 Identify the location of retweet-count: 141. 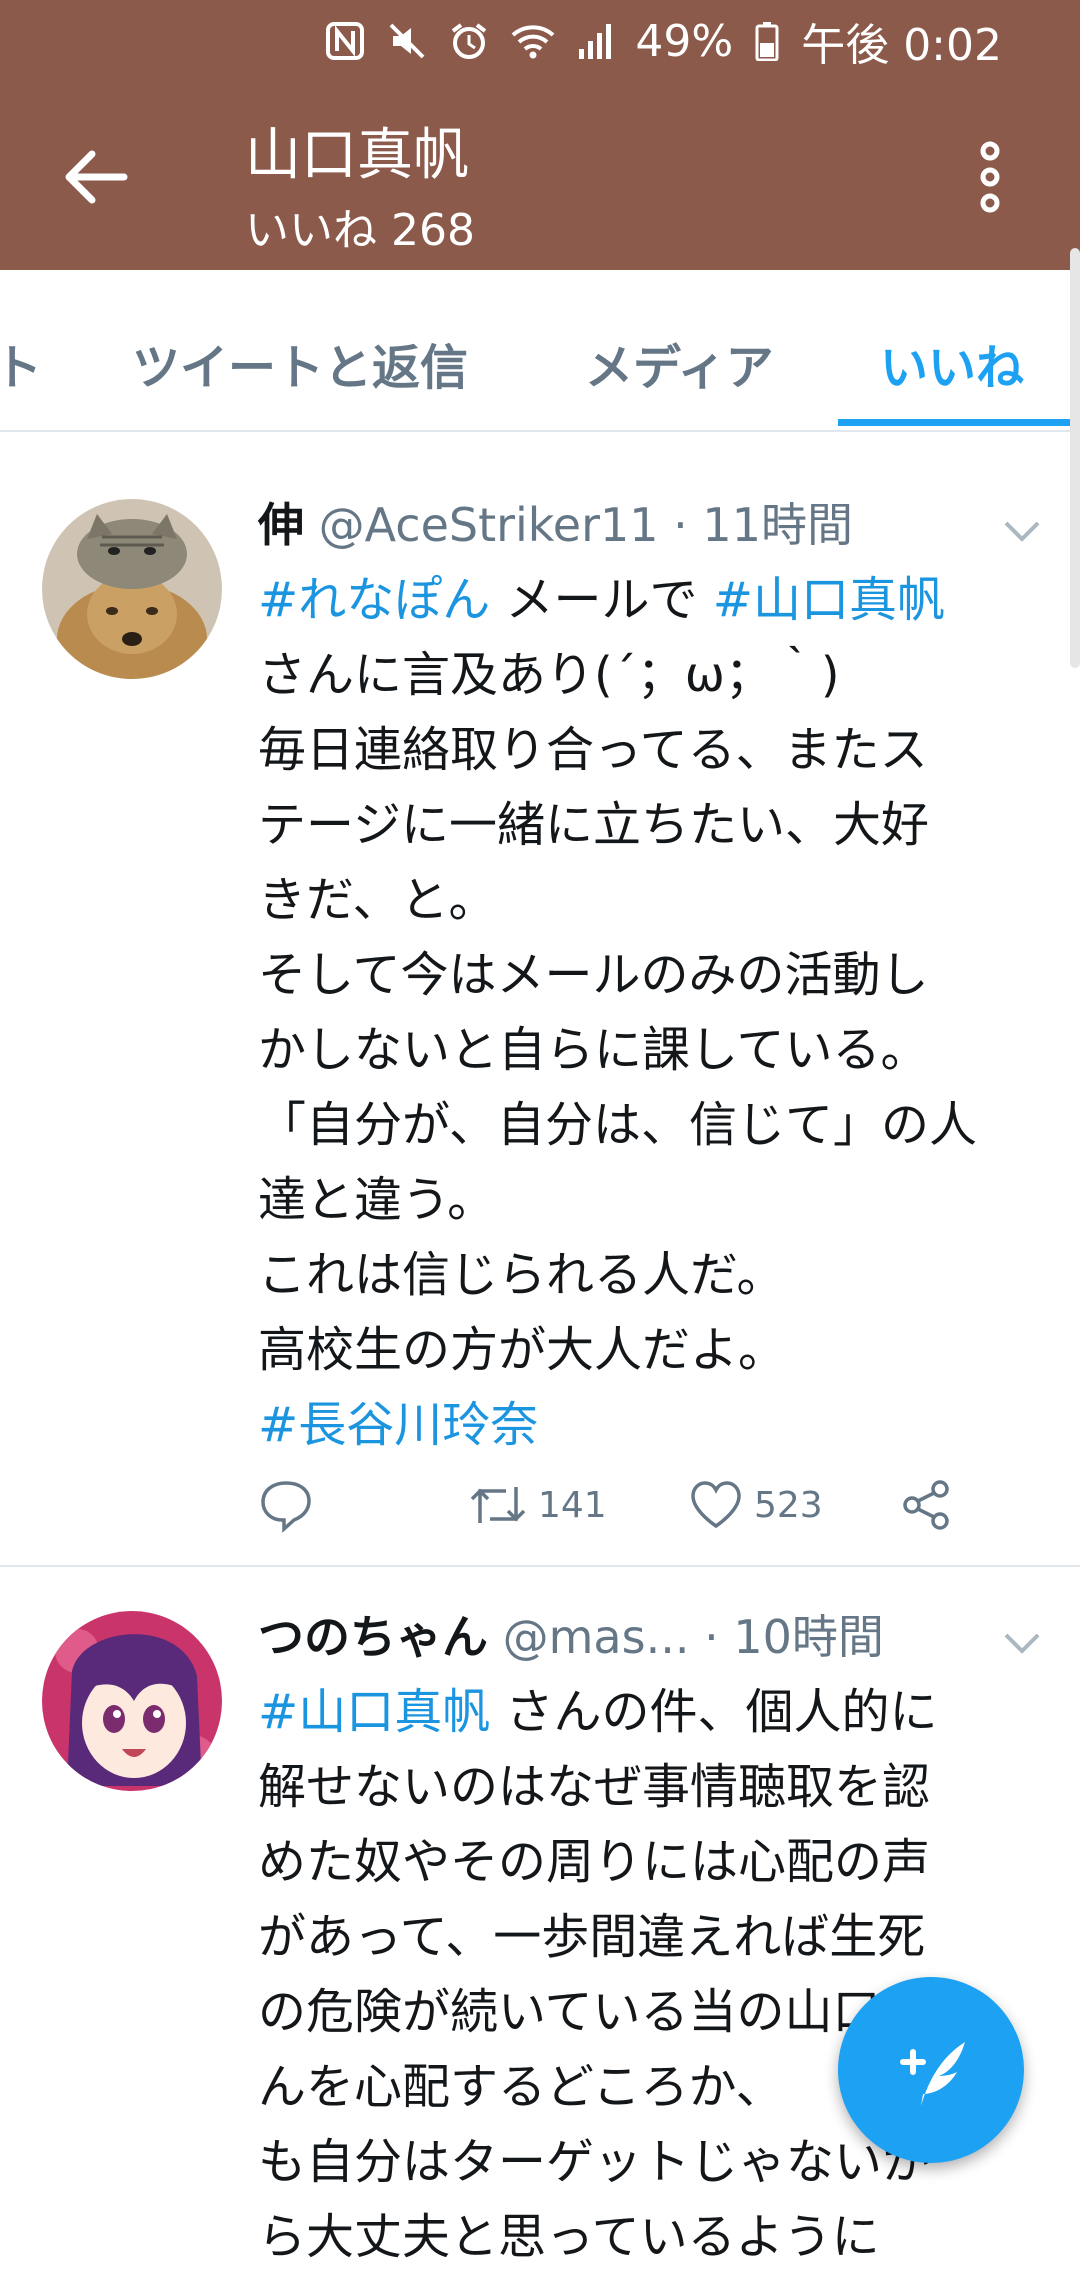
(572, 1505).